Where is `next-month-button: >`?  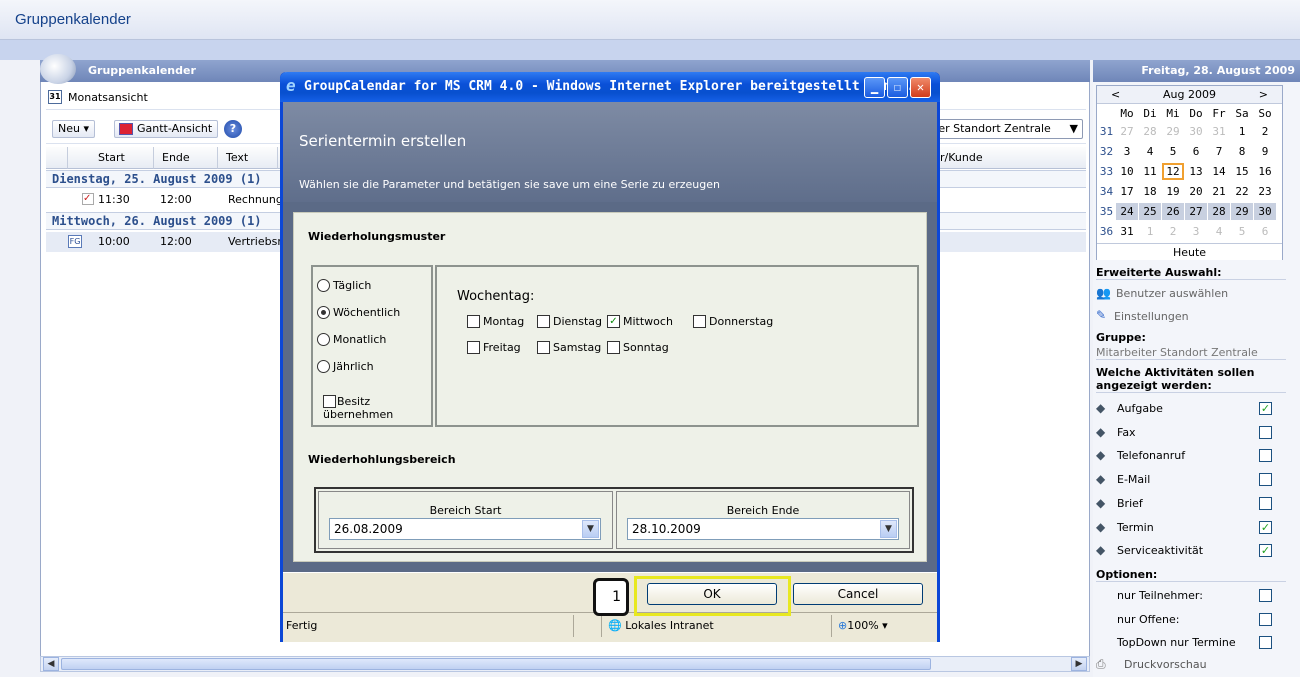 next-month-button: > is located at coordinates (1263, 95).